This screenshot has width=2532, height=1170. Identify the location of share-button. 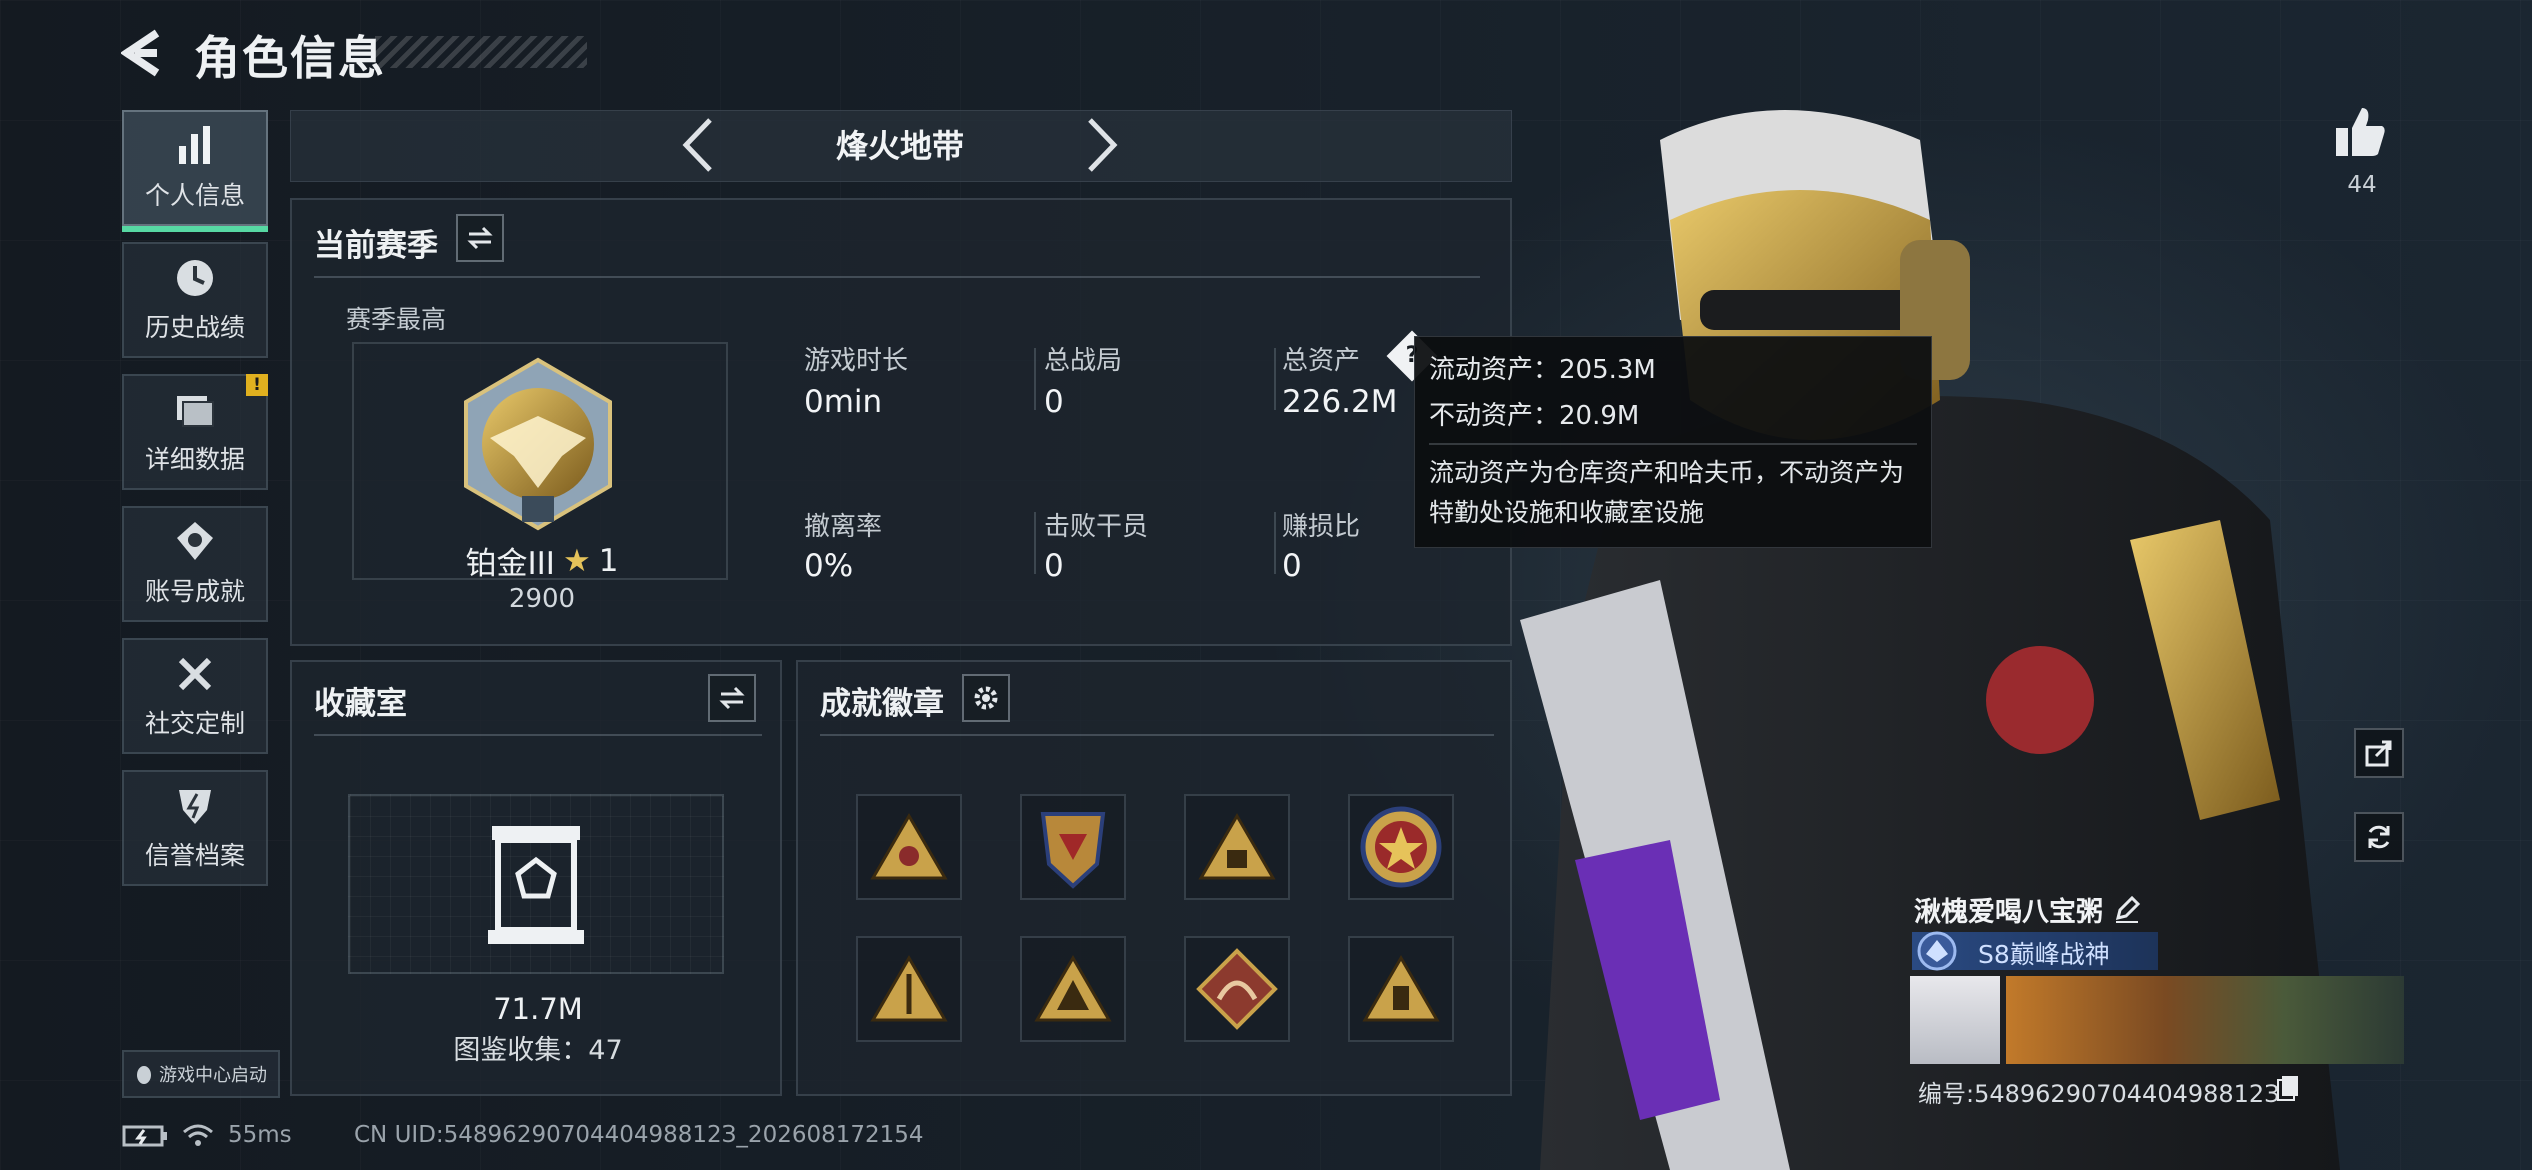
(2379, 753).